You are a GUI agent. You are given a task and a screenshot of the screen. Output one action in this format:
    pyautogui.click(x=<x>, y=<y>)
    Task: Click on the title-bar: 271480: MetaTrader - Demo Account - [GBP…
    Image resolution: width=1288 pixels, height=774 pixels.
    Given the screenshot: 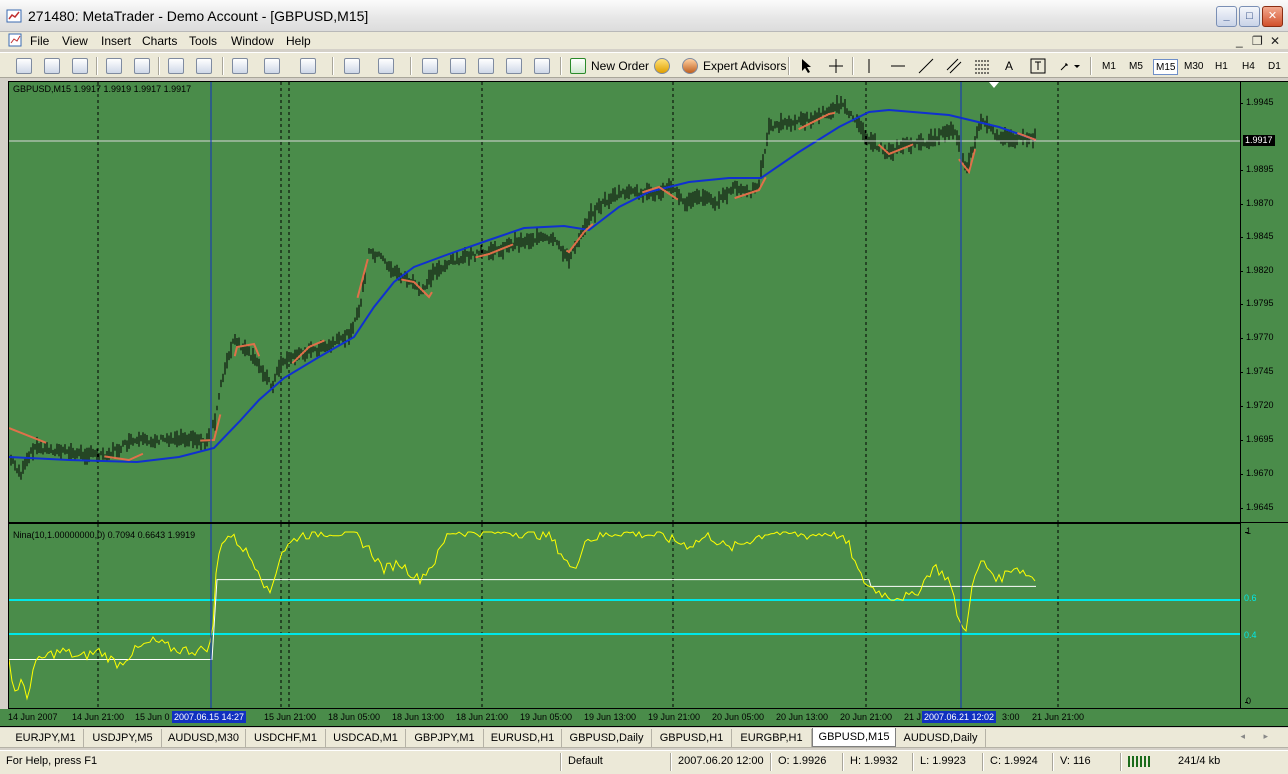 What is the action you would take?
    pyautogui.click(x=644, y=16)
    